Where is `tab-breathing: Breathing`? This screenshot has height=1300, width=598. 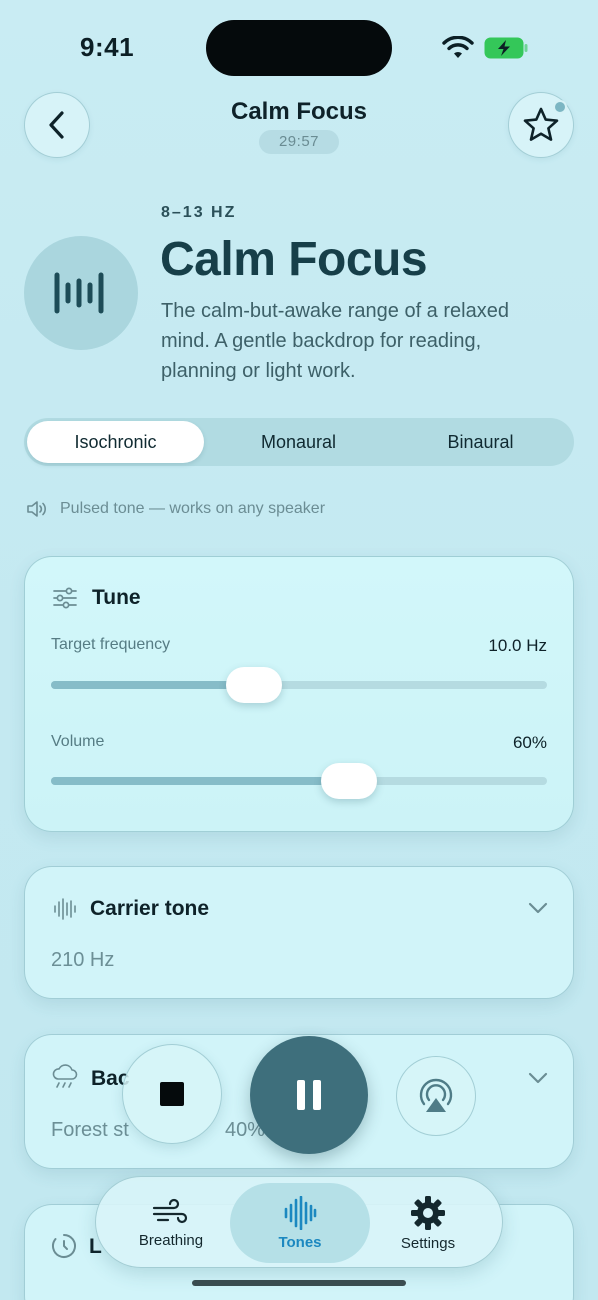 tab-breathing: Breathing is located at coordinates (171, 1223).